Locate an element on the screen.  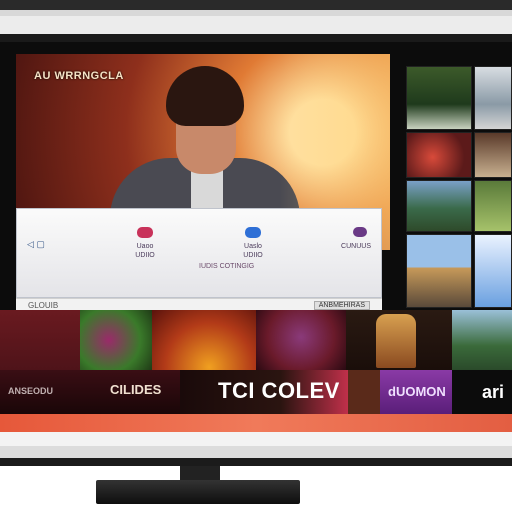
promo-bar is located at coordinates (256, 423).